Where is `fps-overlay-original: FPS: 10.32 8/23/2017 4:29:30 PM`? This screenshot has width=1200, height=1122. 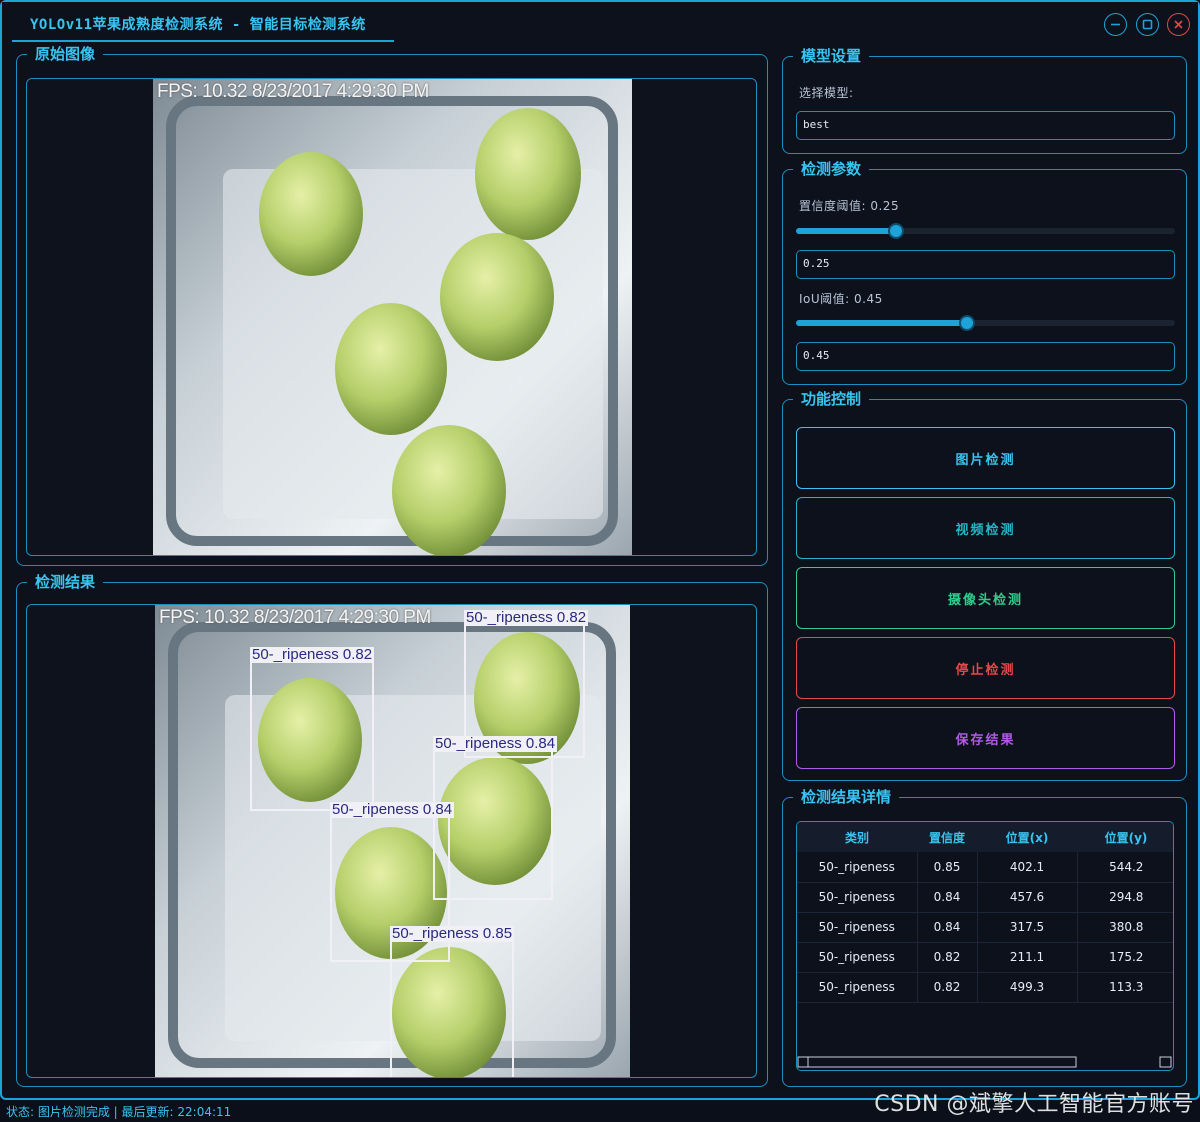 fps-overlay-original: FPS: 10.32 8/23/2017 4:29:30 PM is located at coordinates (293, 91).